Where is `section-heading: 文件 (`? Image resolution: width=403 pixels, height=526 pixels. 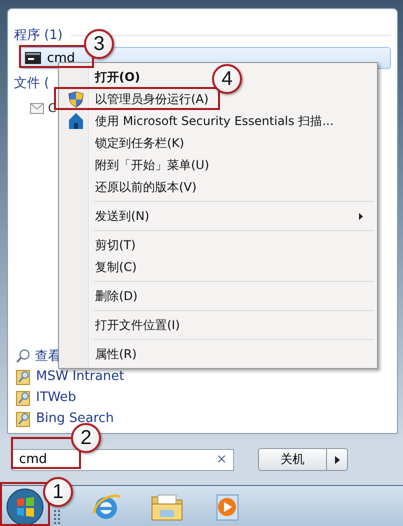
section-heading: 文件 ( is located at coordinates (32, 83).